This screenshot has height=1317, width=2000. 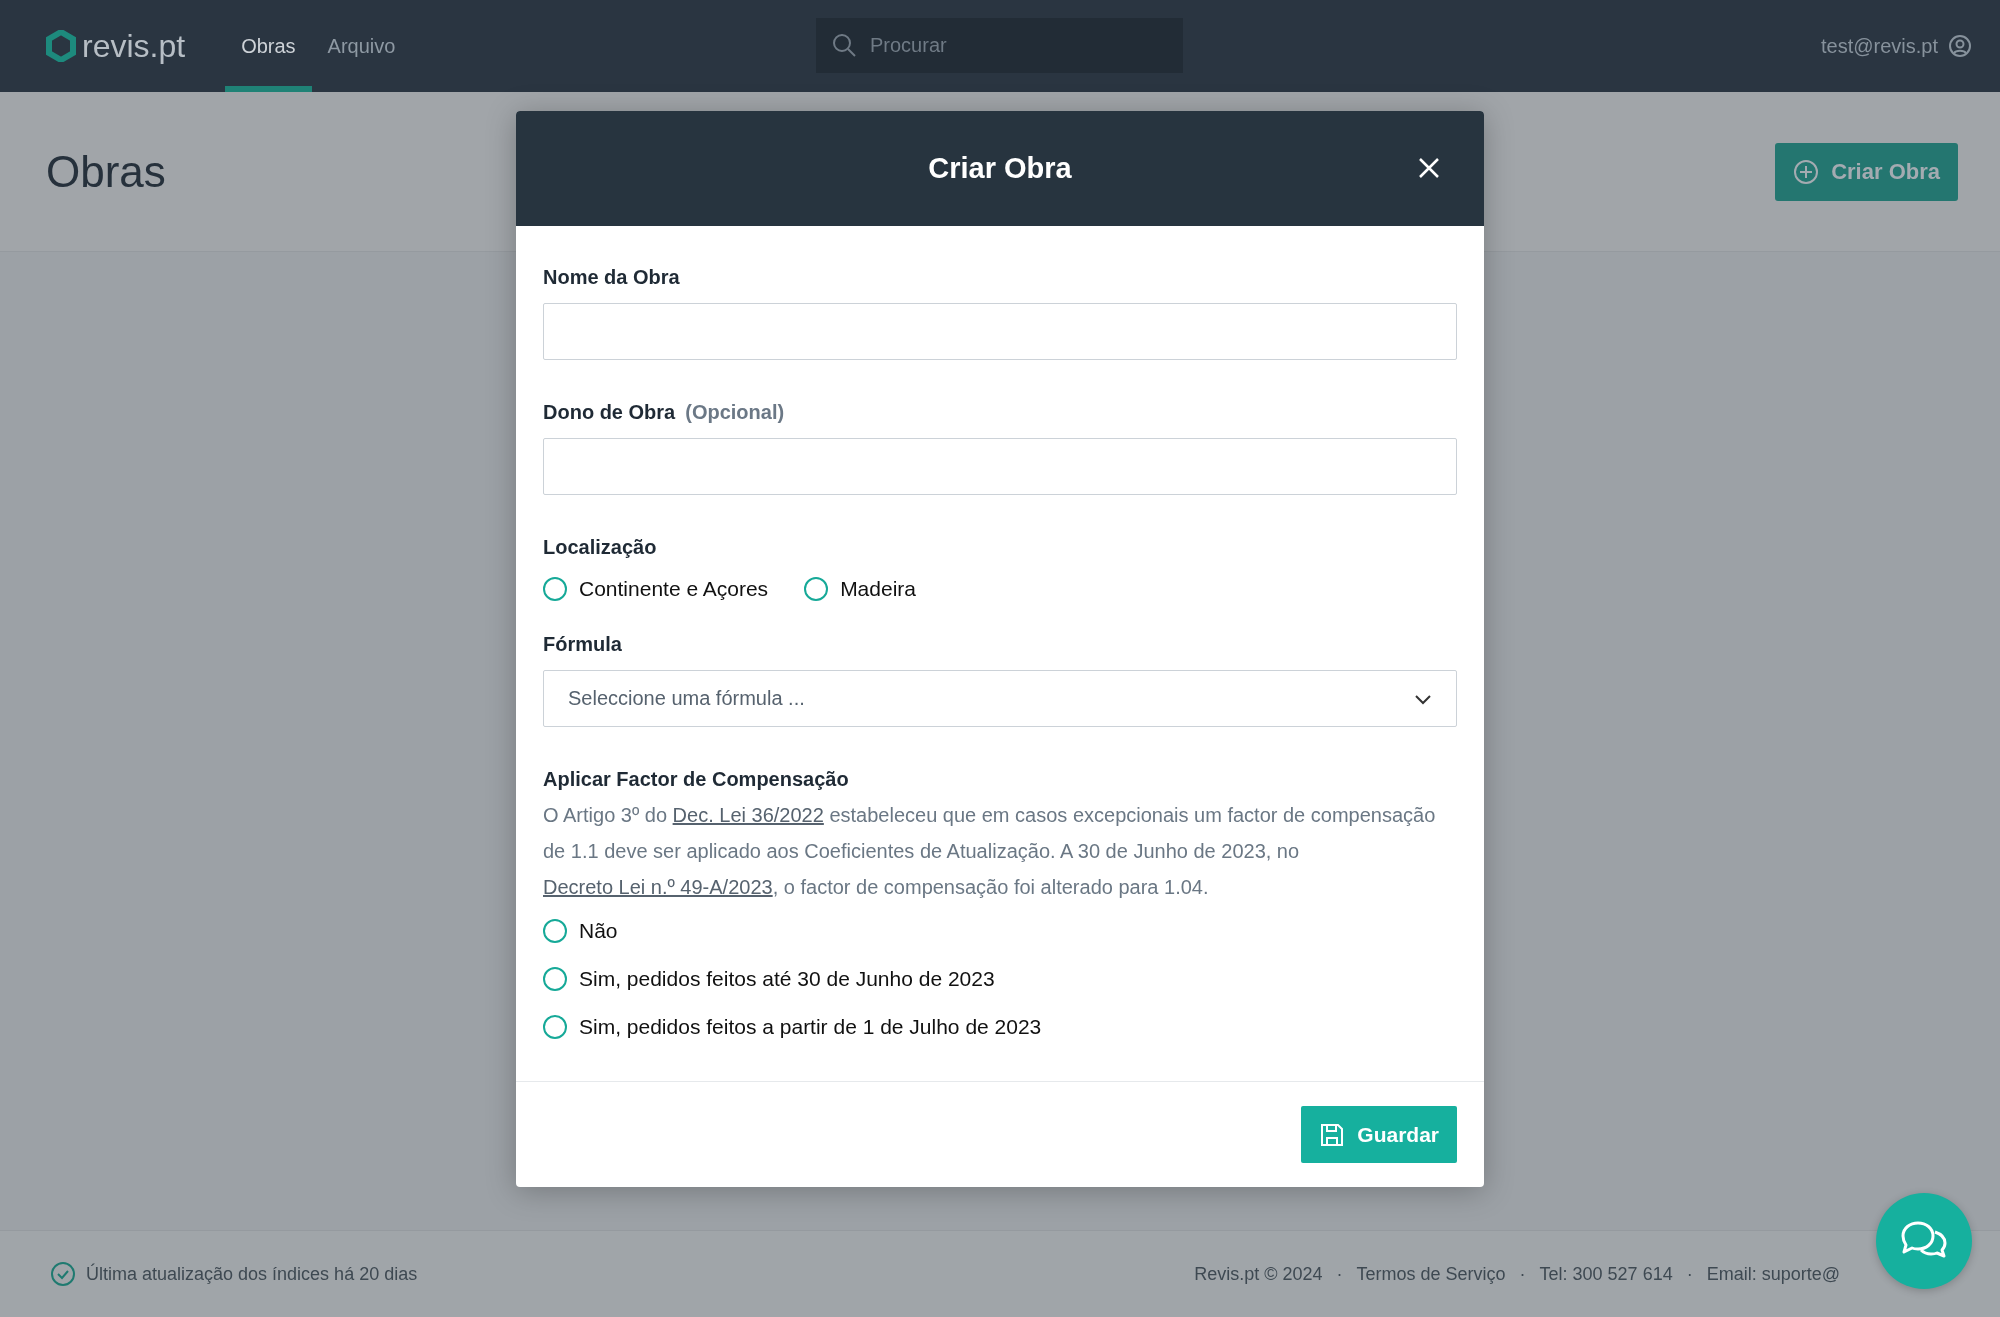 I want to click on search-icon, so click(x=844, y=45).